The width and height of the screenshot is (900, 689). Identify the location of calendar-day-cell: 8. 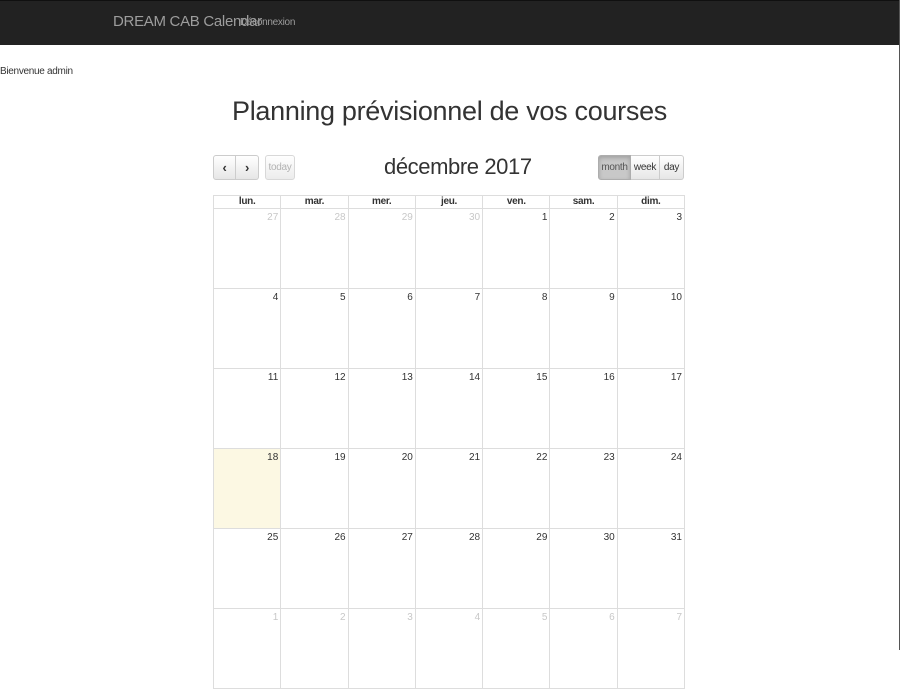
(516, 328).